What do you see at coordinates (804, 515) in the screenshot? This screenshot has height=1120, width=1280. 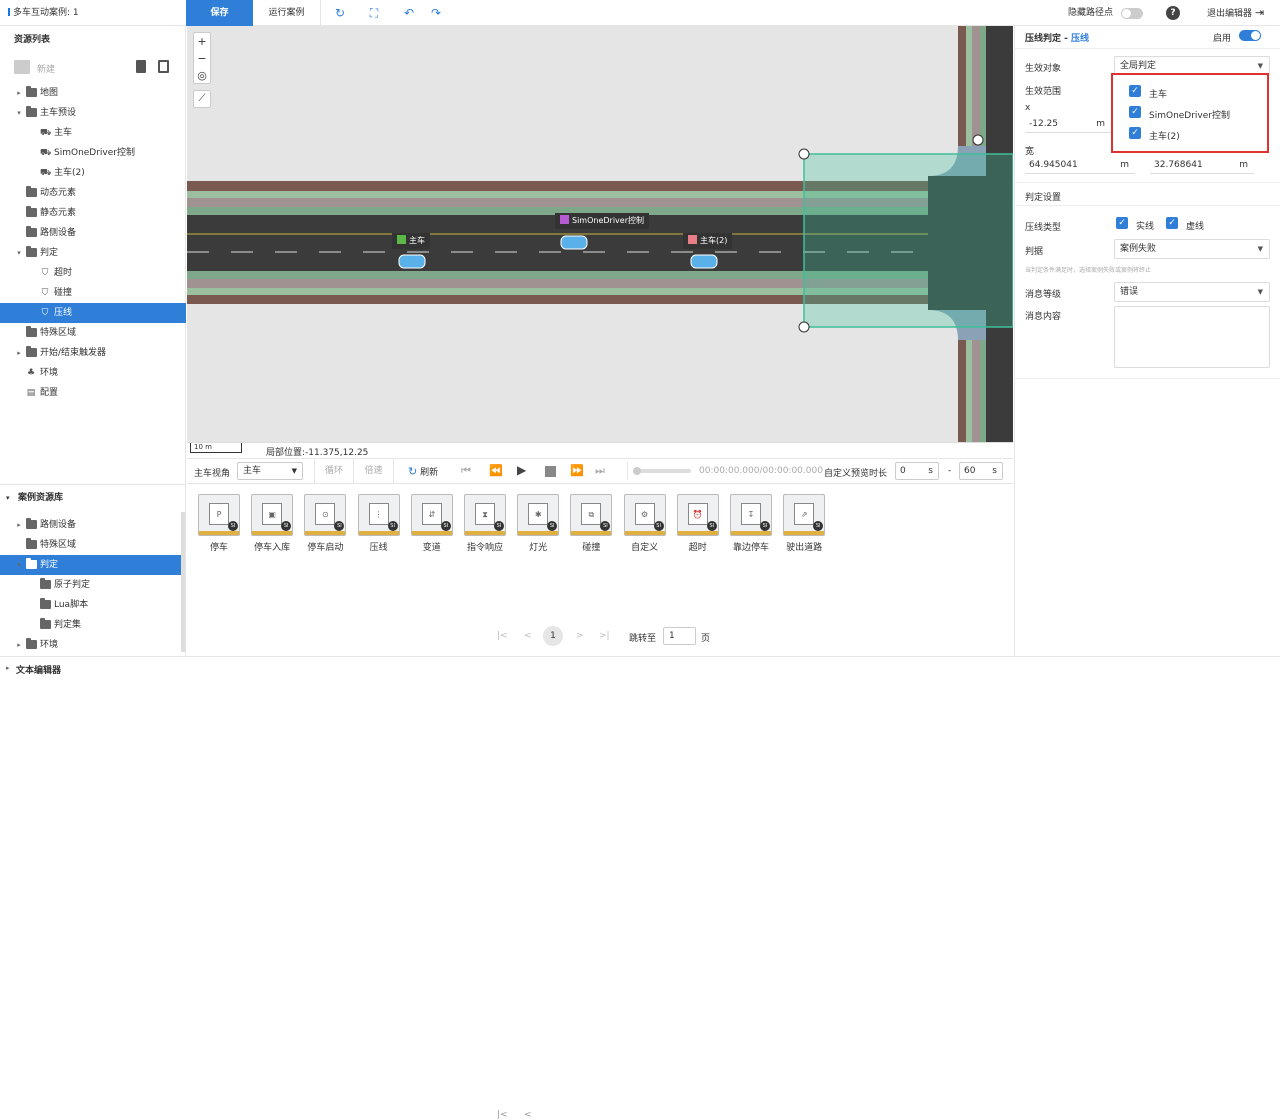 I see `library-item-icon: ⇗ SI` at bounding box center [804, 515].